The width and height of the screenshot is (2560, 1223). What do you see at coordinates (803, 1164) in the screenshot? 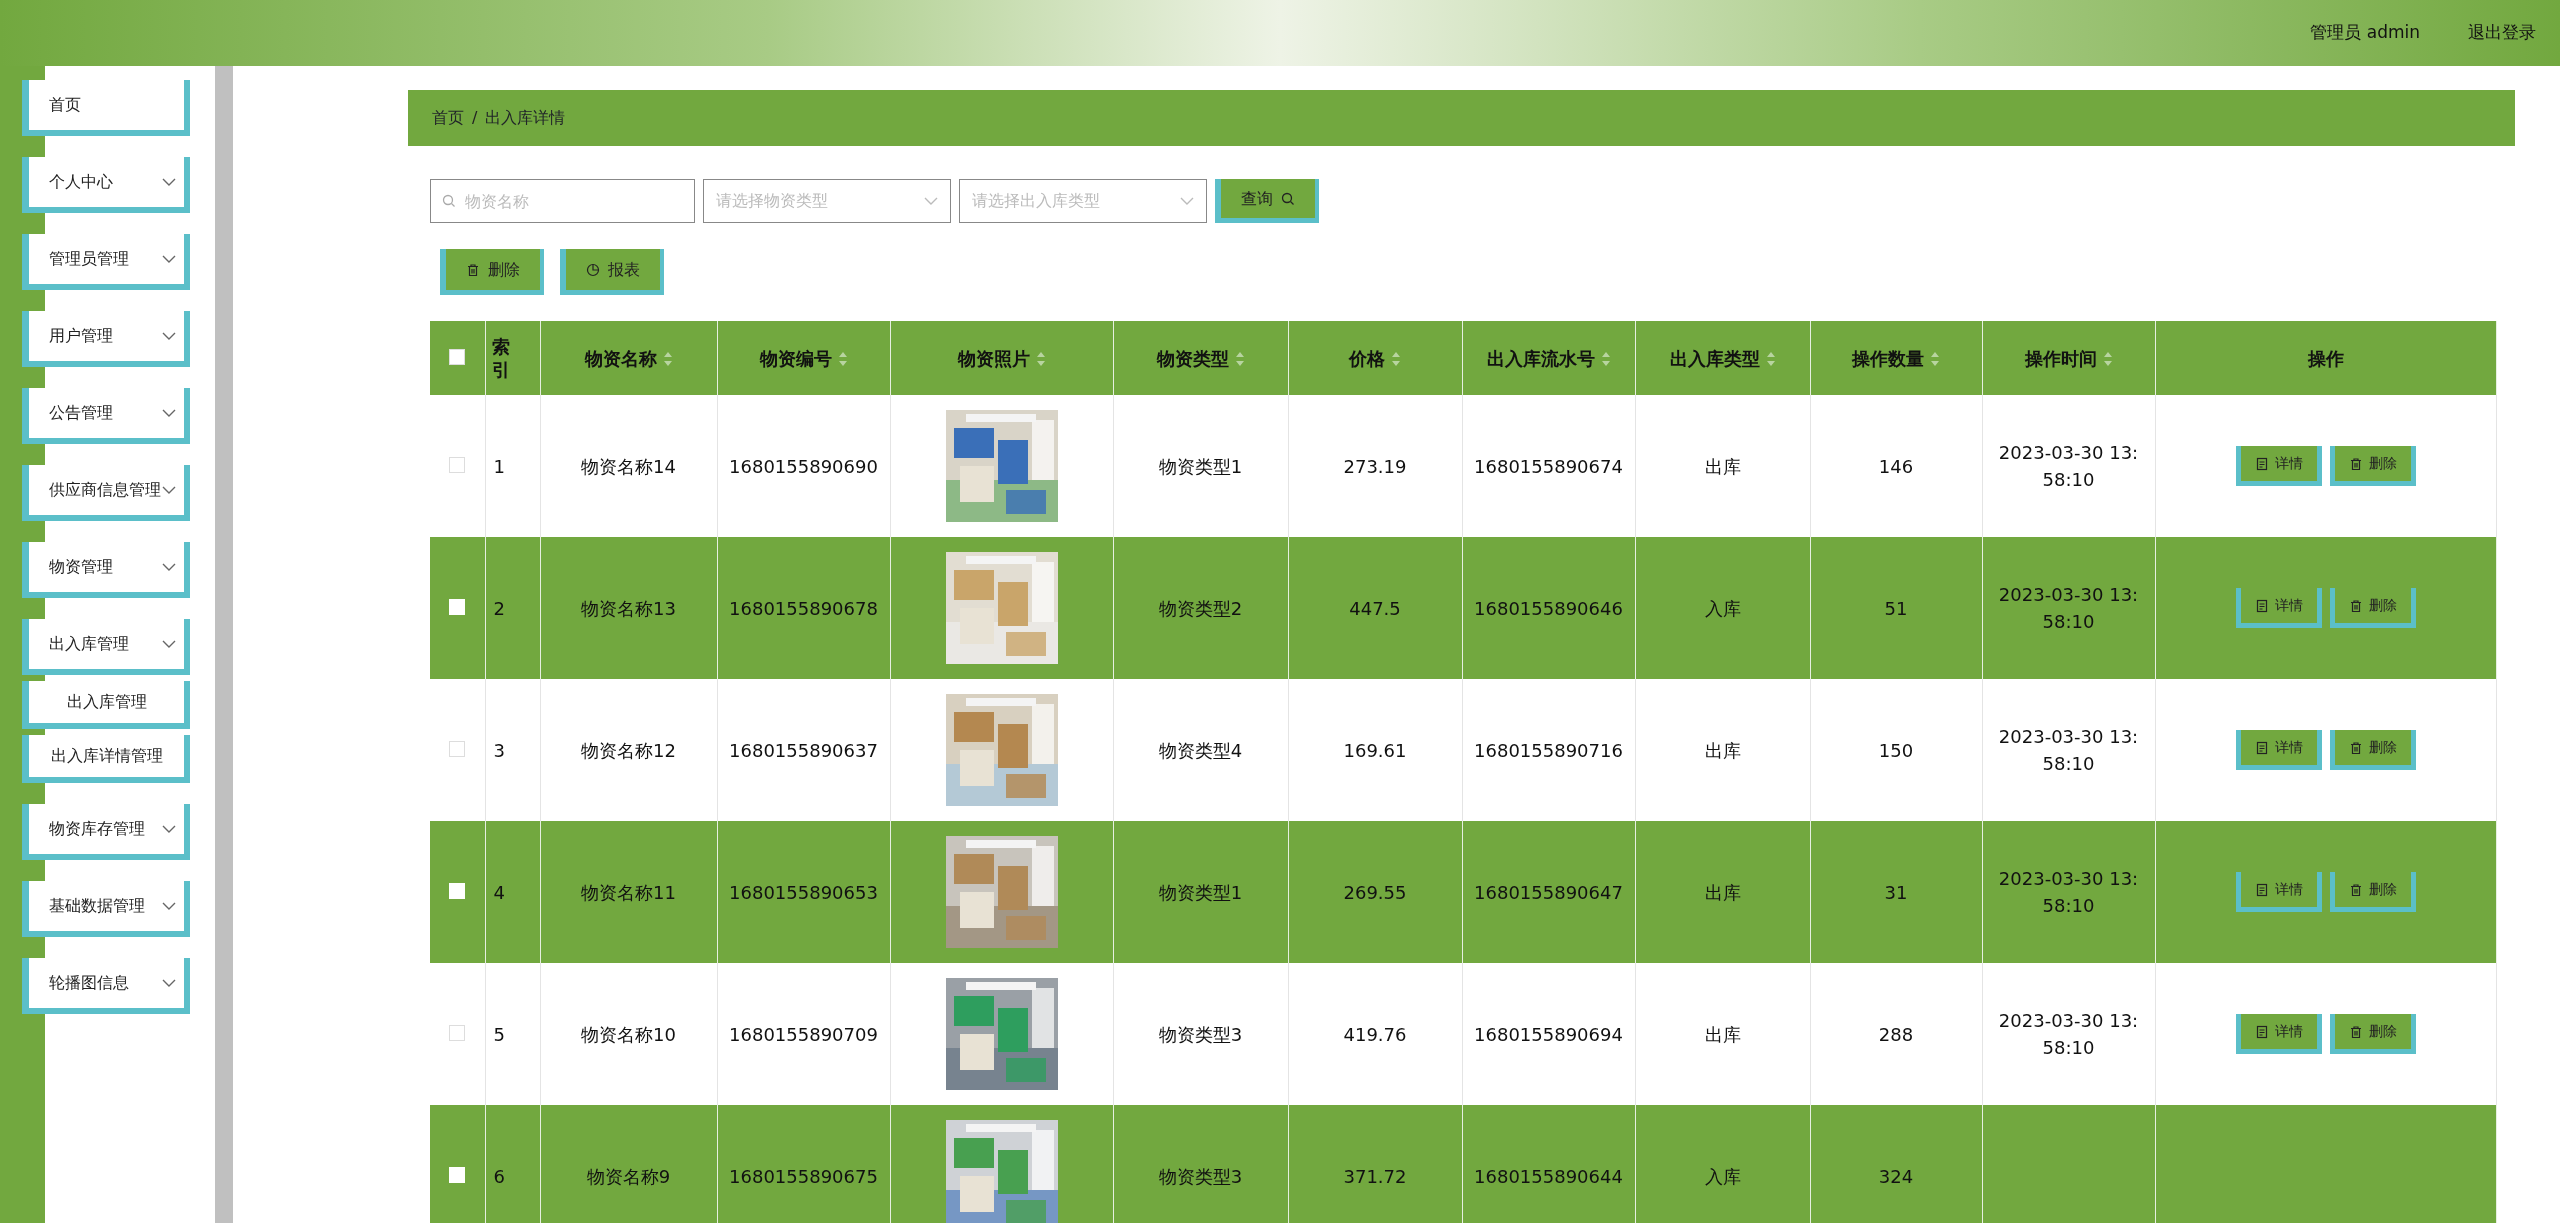
I see `table-cell: 1680155890675` at bounding box center [803, 1164].